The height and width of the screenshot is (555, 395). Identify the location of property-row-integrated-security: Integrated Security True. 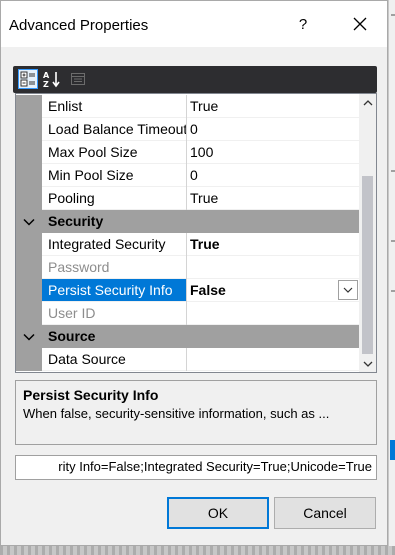
(187, 244).